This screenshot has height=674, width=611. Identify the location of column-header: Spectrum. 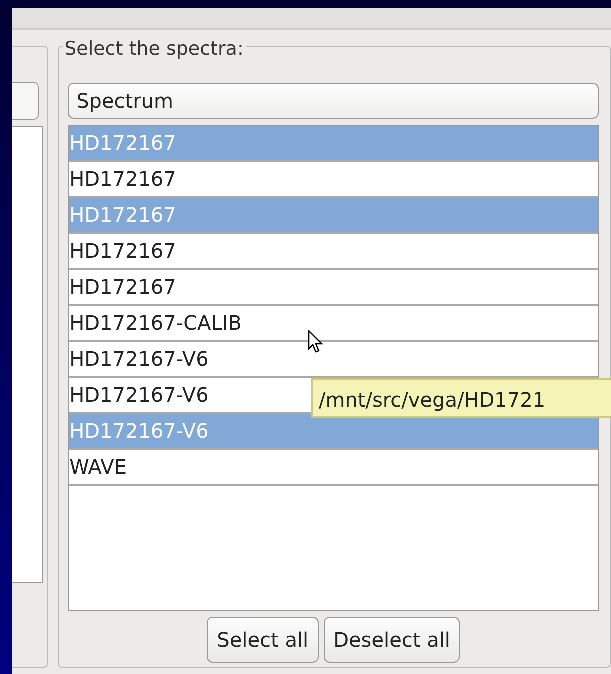
(333, 101).